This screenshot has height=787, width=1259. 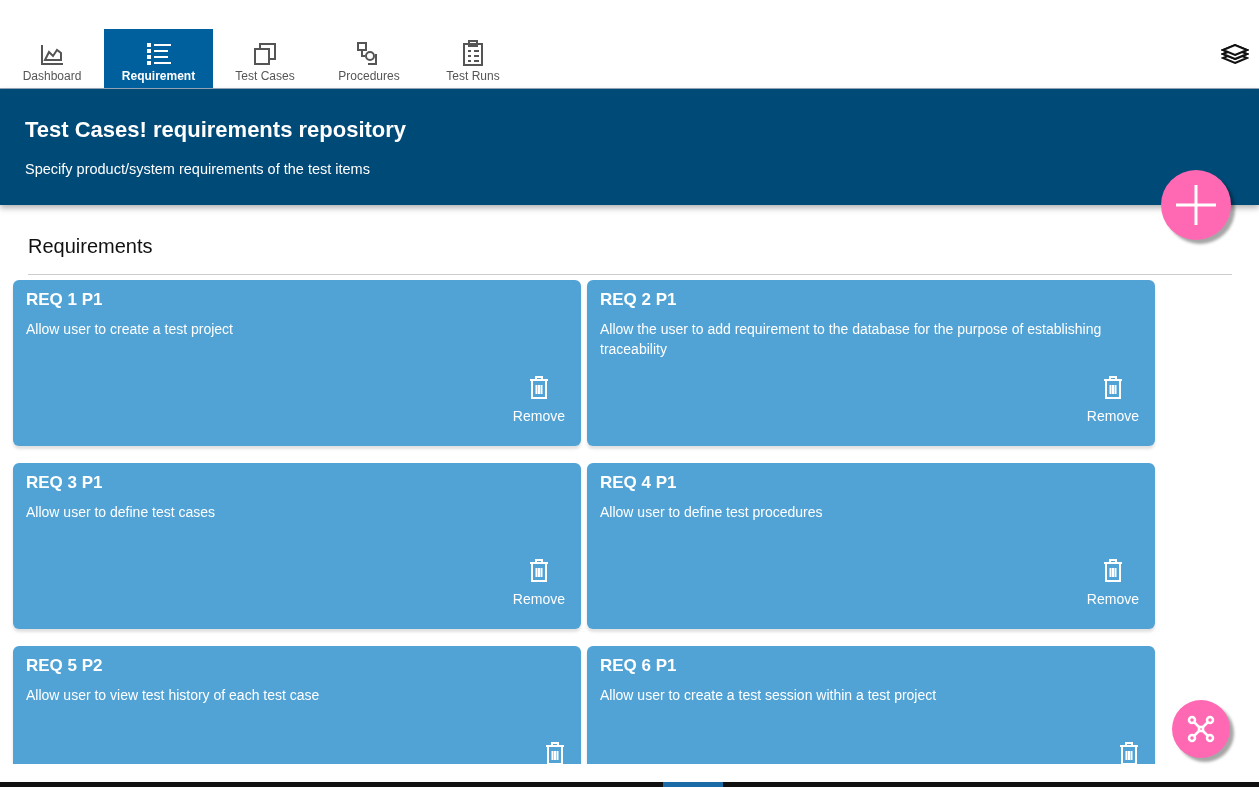 I want to click on nav-tab: Requirement, so click(x=158, y=58).